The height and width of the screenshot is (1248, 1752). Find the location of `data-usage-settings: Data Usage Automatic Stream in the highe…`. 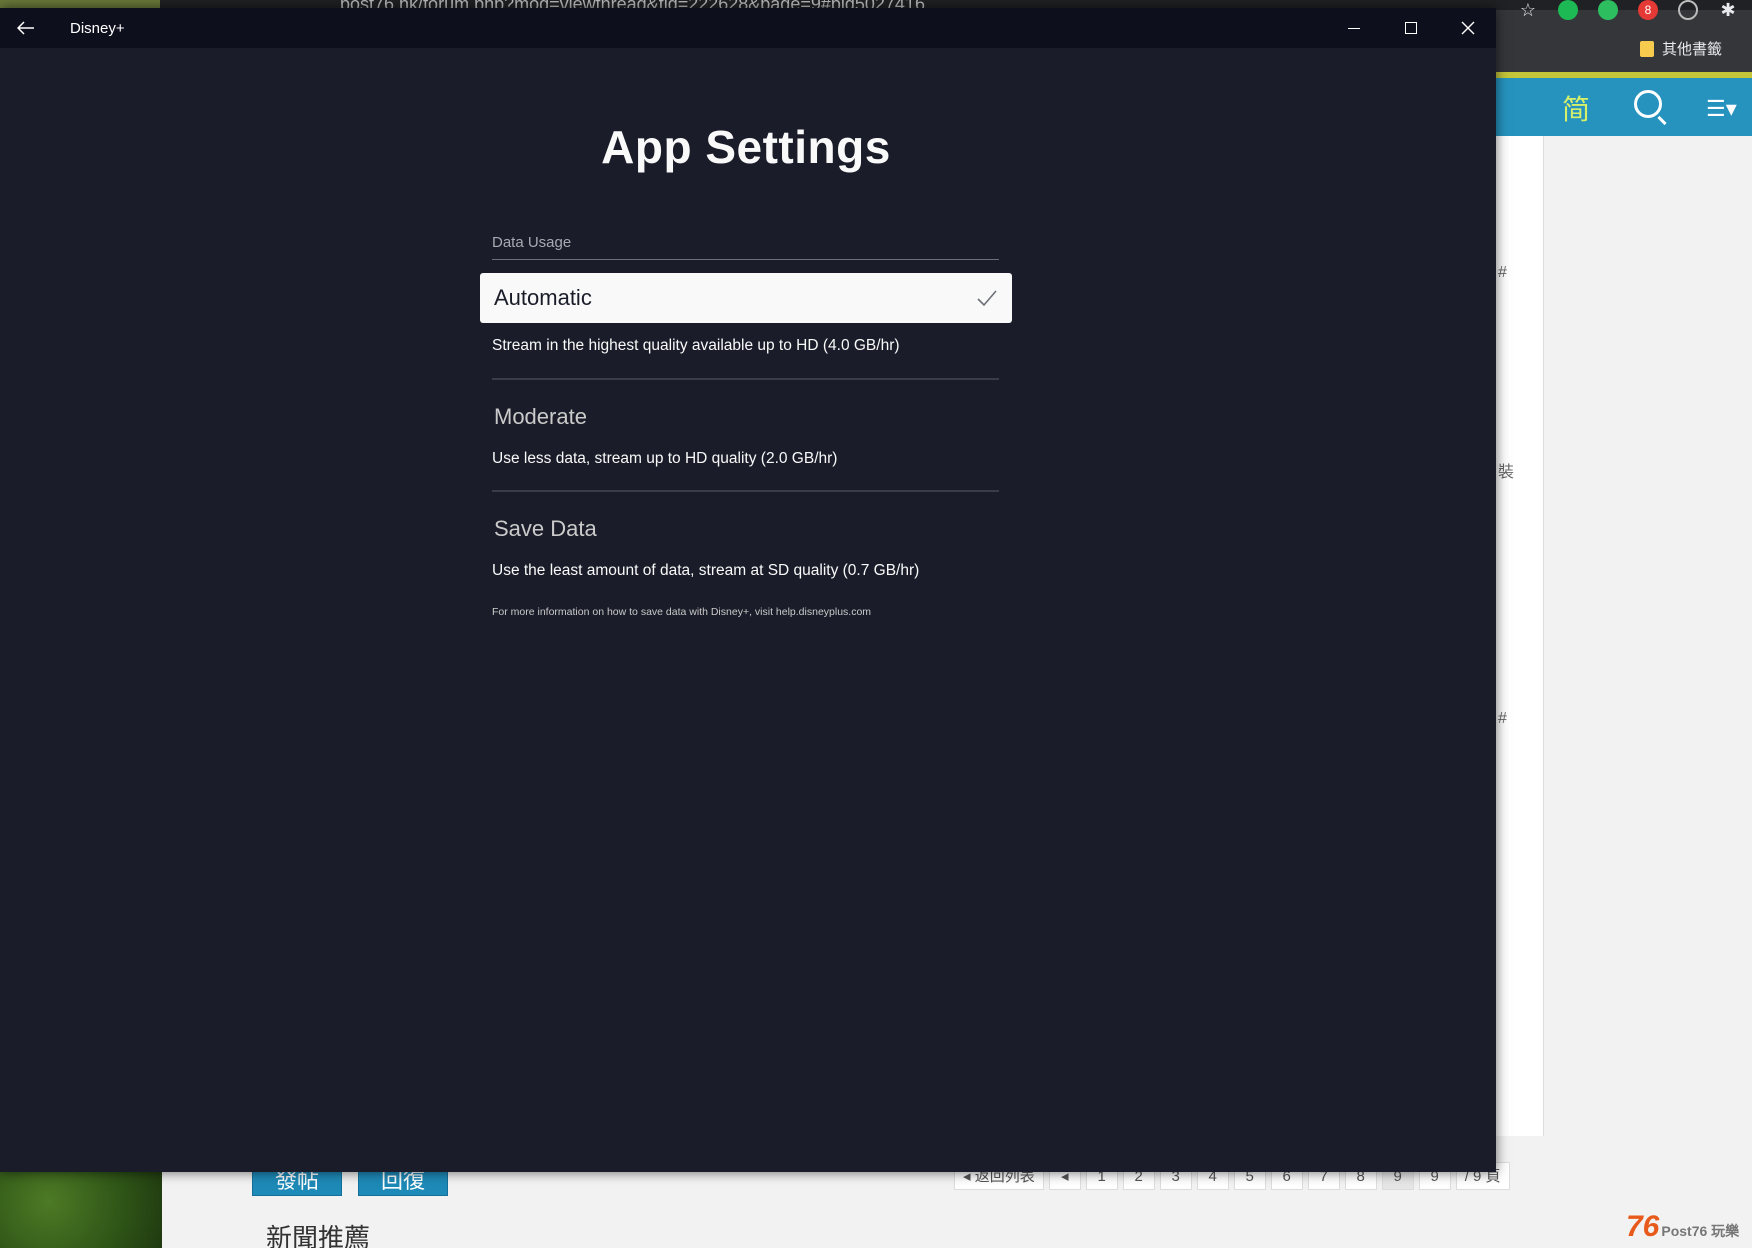

data-usage-settings: Data Usage Automatic Stream in the highe… is located at coordinates (746, 426).